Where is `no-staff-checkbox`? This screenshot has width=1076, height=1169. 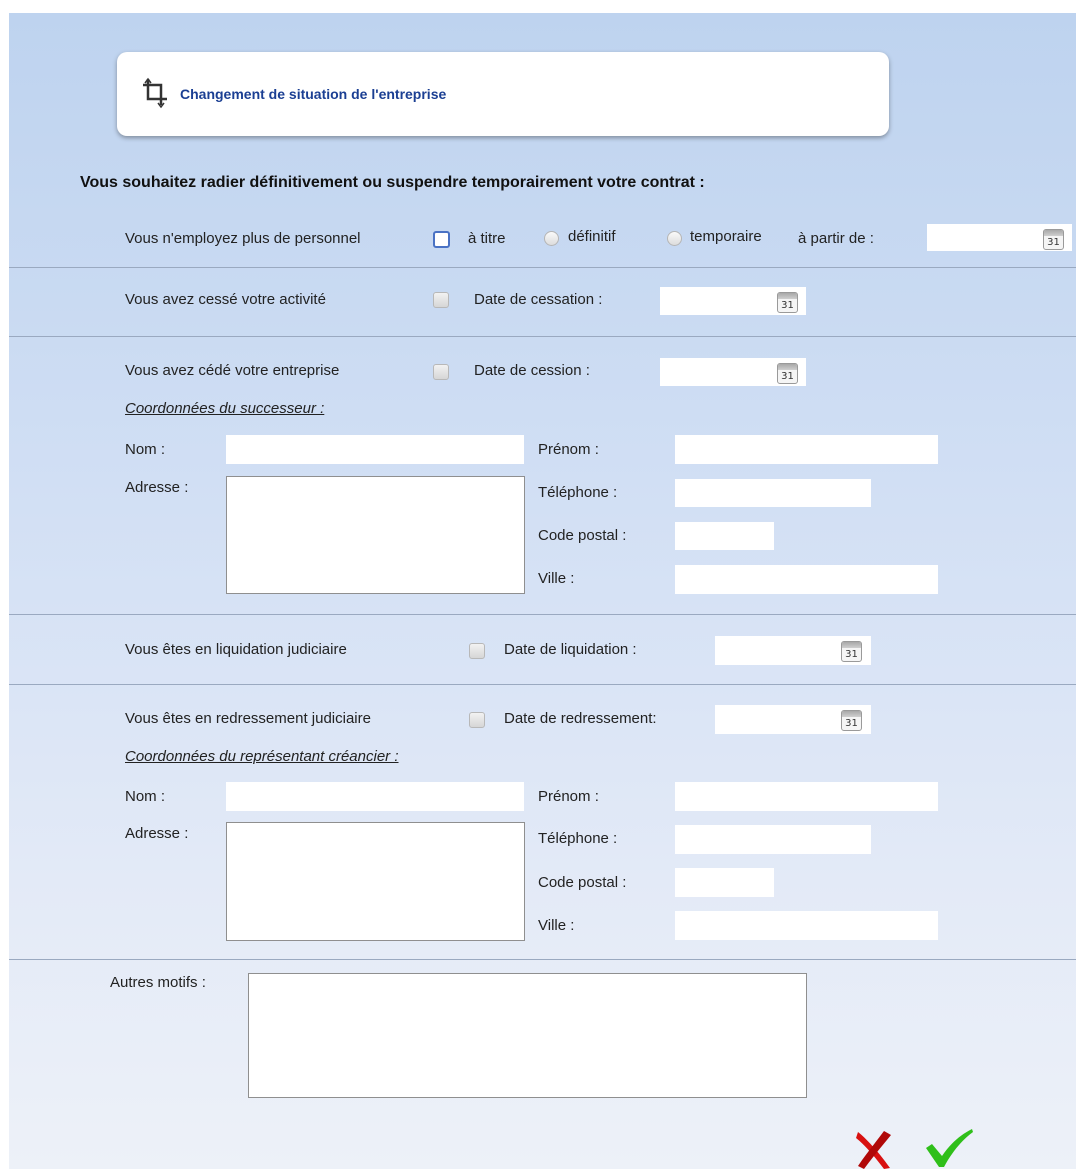 no-staff-checkbox is located at coordinates (441, 239).